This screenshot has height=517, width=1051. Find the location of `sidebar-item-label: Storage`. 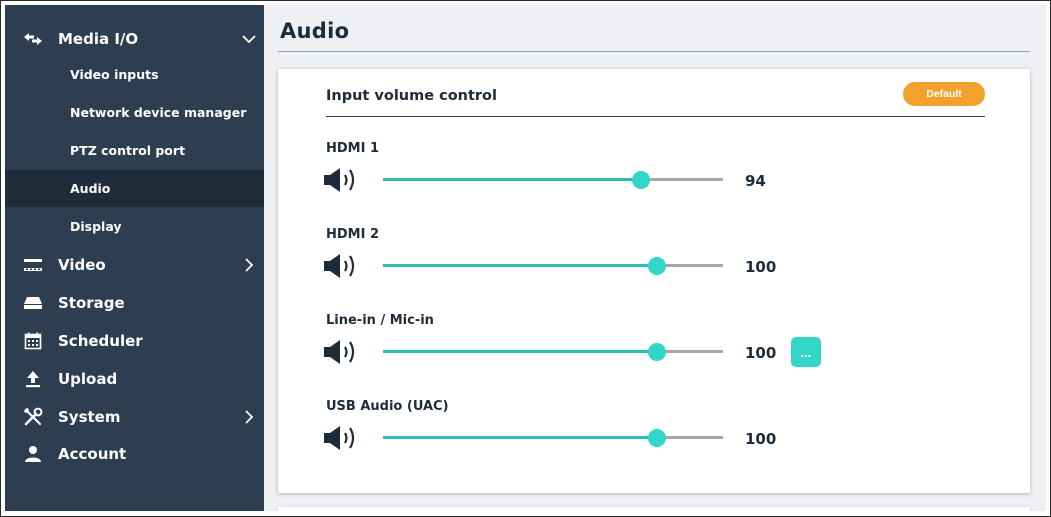

sidebar-item-label: Storage is located at coordinates (91, 302).